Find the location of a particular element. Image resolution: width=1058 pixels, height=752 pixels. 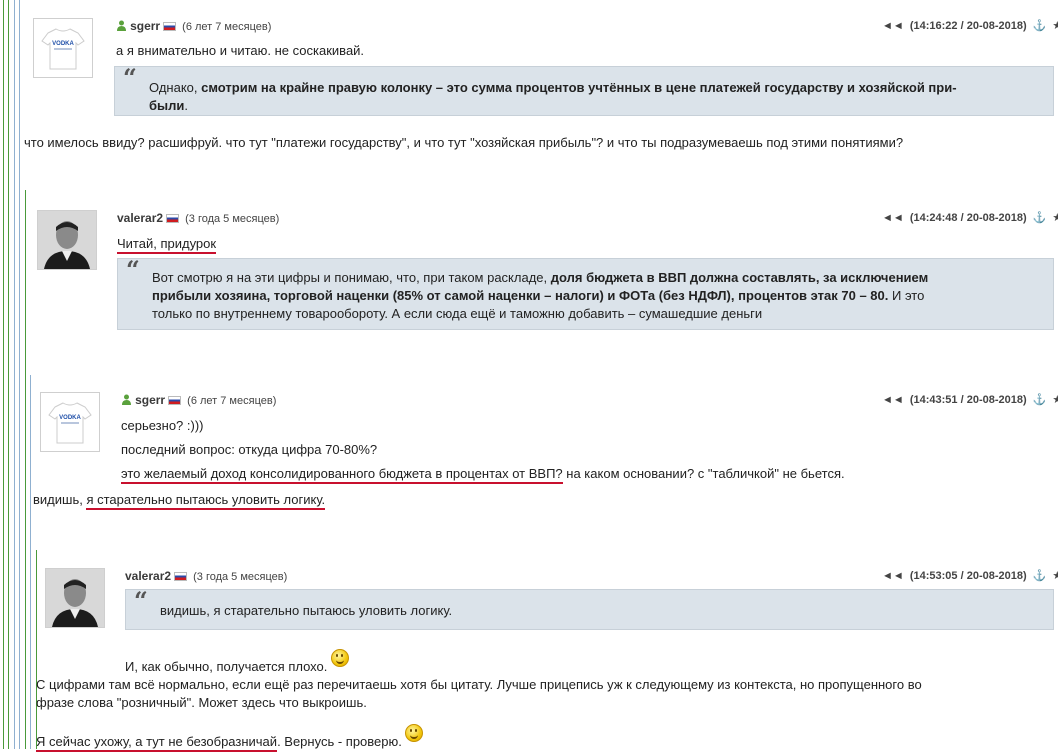

post-text: серьезно? :))) is located at coordinates (162, 425).